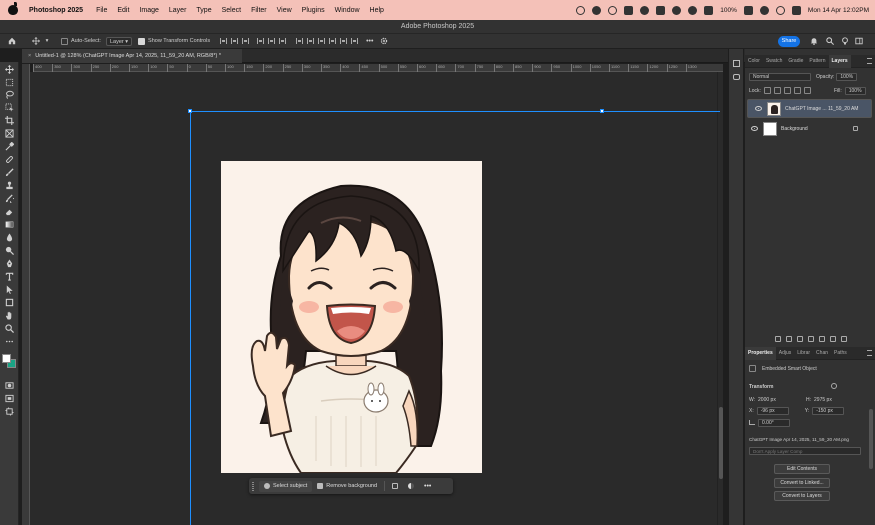 The image size is (875, 525). What do you see at coordinates (802, 469) in the screenshot?
I see `edit-contents-button: Edit Contents` at bounding box center [802, 469].